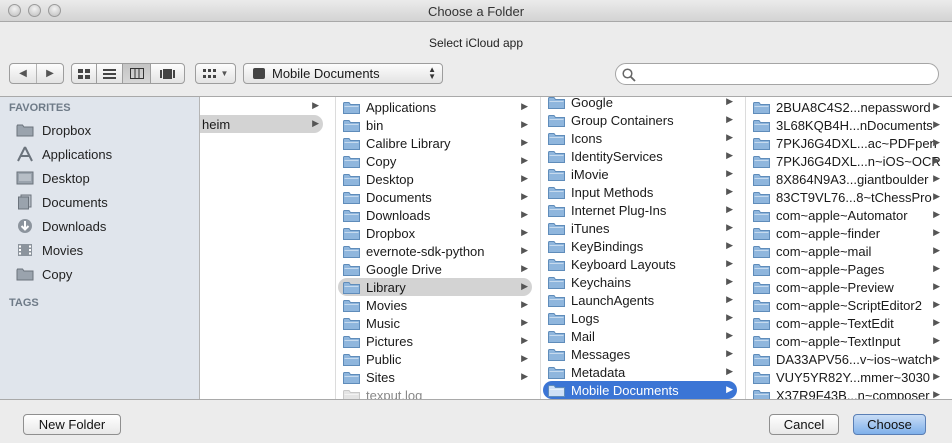 The height and width of the screenshot is (443, 952). Describe the element at coordinates (607, 246) in the screenshot. I see `folder-name: KeyBindings` at that location.